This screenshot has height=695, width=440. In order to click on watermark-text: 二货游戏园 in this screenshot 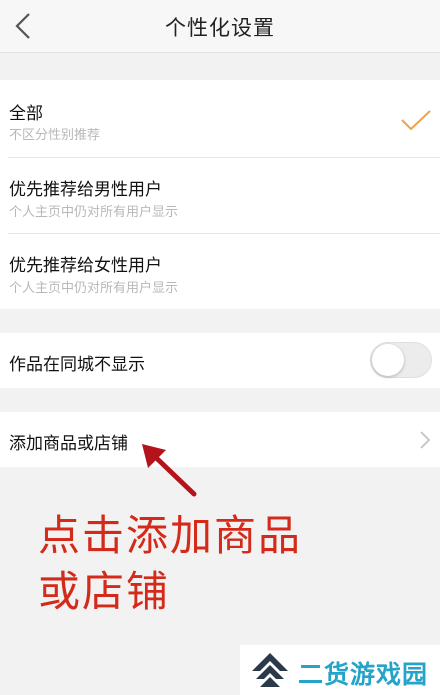, I will do `click(363, 674)`.